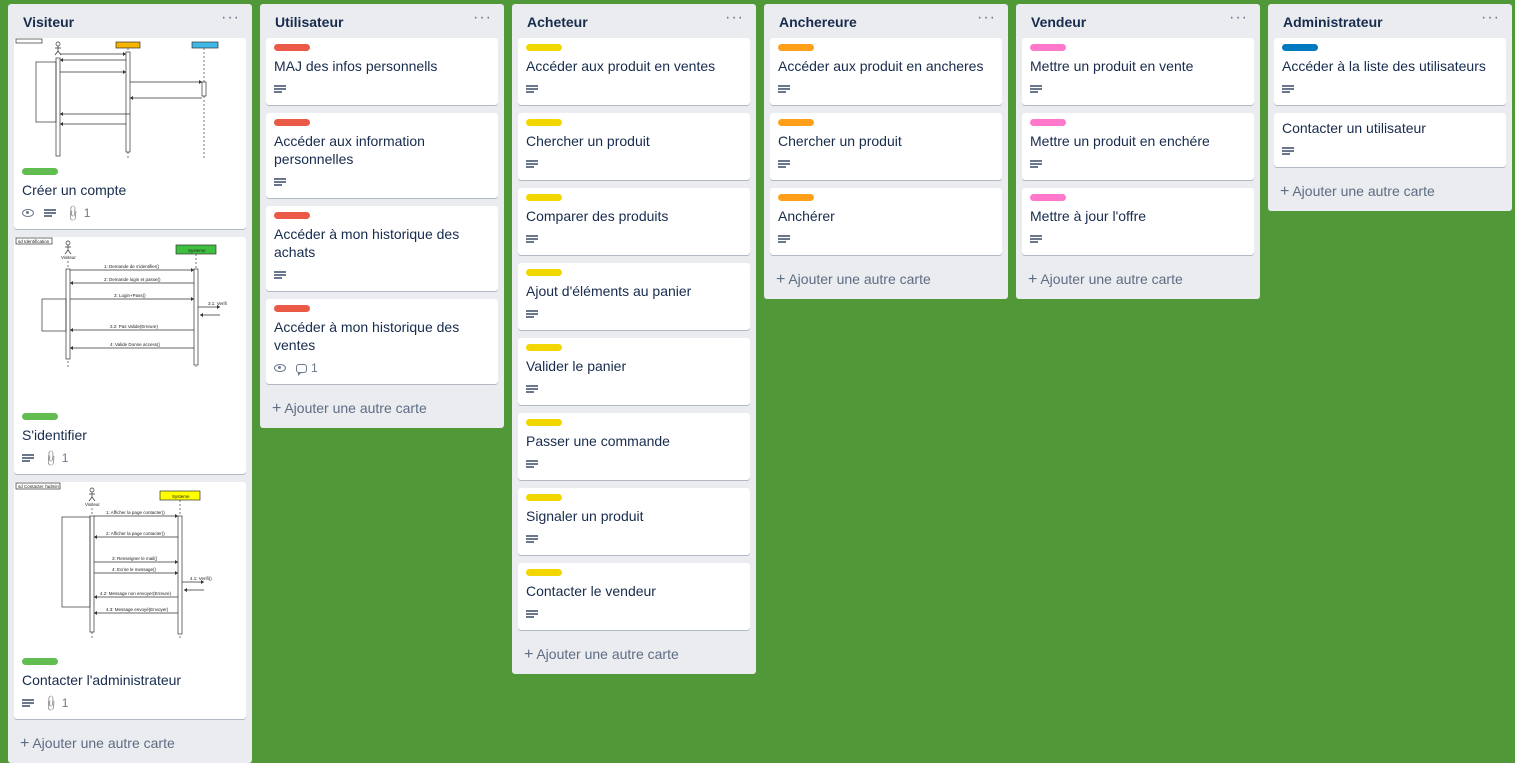  Describe the element at coordinates (634, 221) in the screenshot. I see `card: Comparer des produits` at that location.